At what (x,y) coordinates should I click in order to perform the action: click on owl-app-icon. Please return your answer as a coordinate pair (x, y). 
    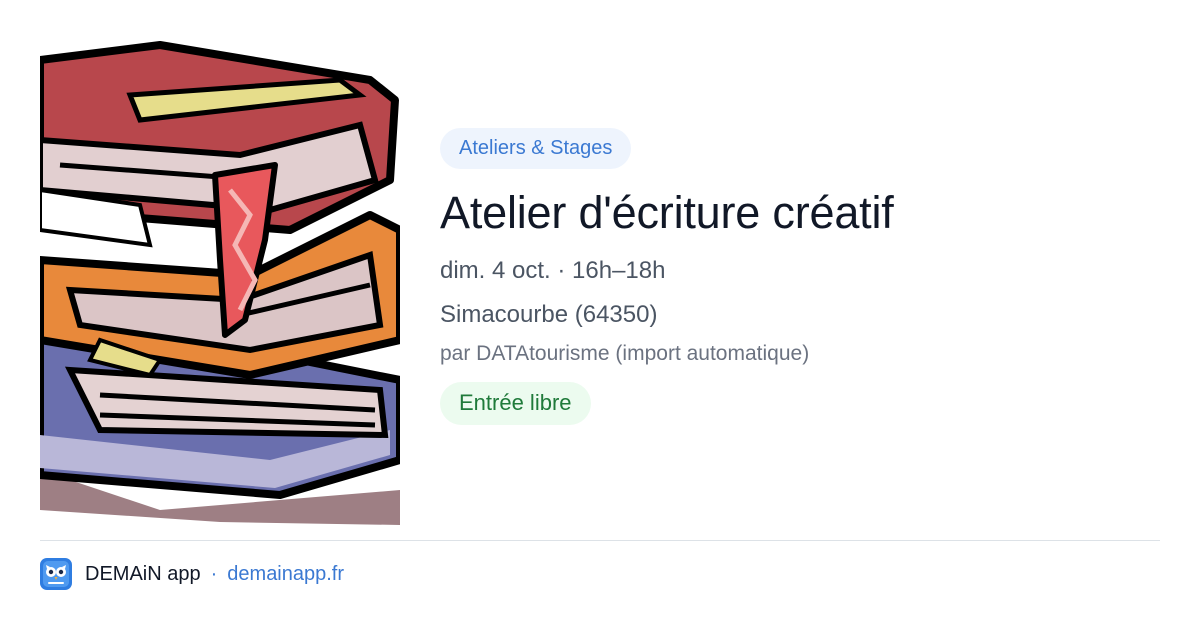
    Looking at the image, I should click on (56, 574).